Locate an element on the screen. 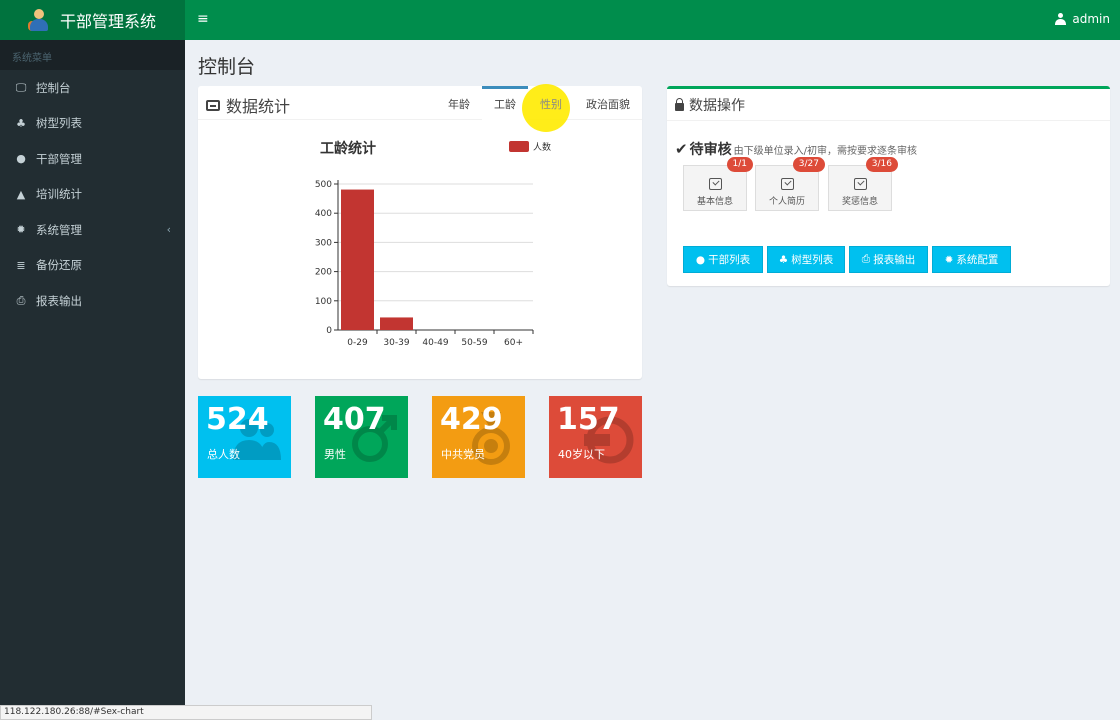 This screenshot has height=720, width=1120. inbox-icon is located at coordinates (213, 105).